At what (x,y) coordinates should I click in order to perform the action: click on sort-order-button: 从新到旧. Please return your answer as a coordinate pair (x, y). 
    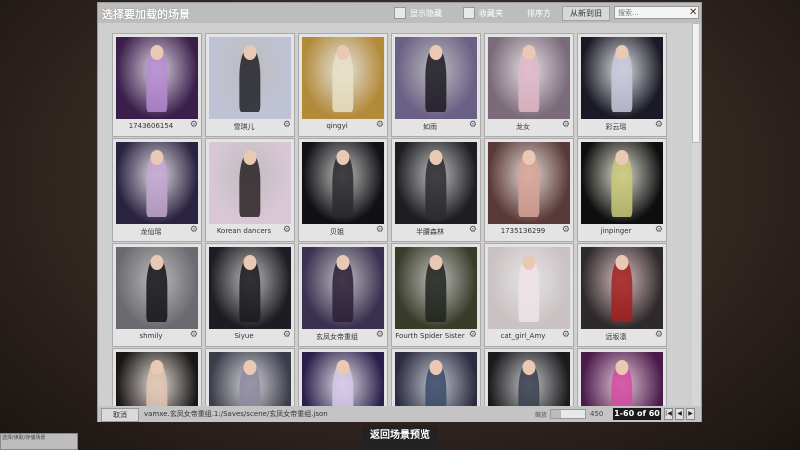
    Looking at the image, I should click on (586, 13).